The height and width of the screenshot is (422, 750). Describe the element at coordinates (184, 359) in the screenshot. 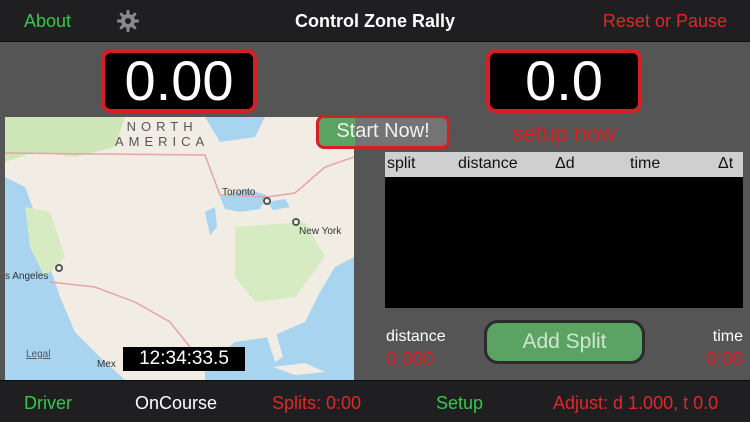

I see `clock-display: 12:34:33.5` at that location.